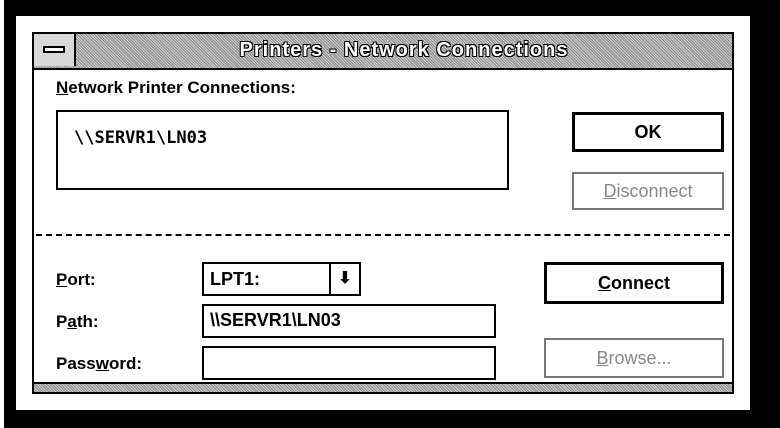 The width and height of the screenshot is (780, 428). I want to click on port-select: LPT1: ⬇, so click(281, 279).